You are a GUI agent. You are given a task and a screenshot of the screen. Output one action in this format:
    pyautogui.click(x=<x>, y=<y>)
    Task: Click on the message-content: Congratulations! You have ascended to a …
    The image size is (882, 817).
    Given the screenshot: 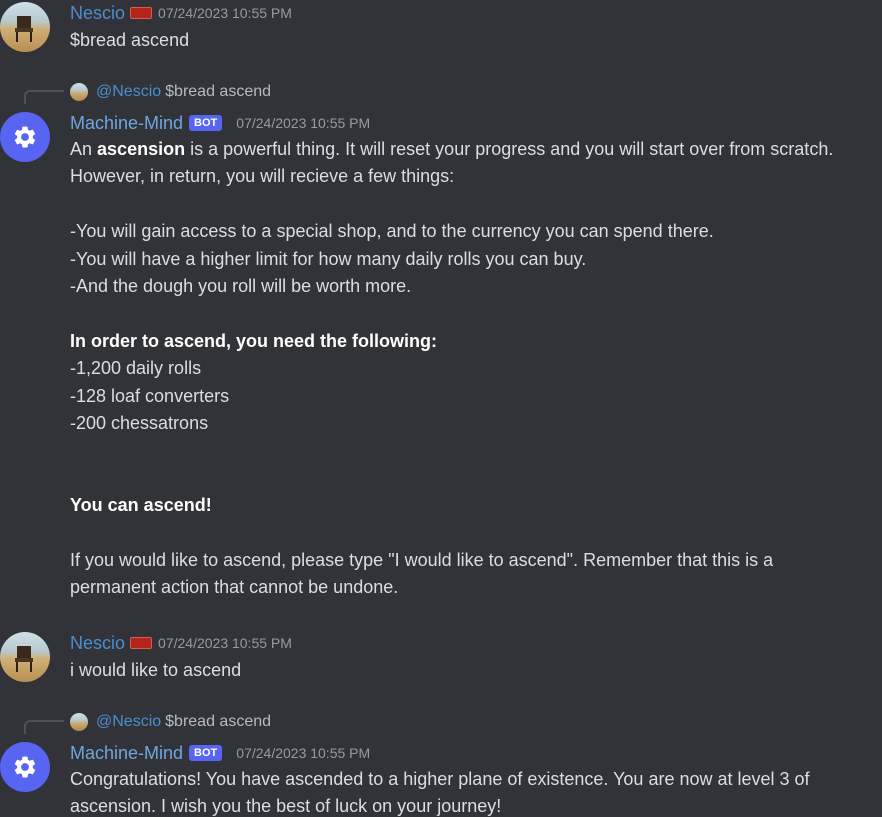 What is the action you would take?
    pyautogui.click(x=474, y=791)
    